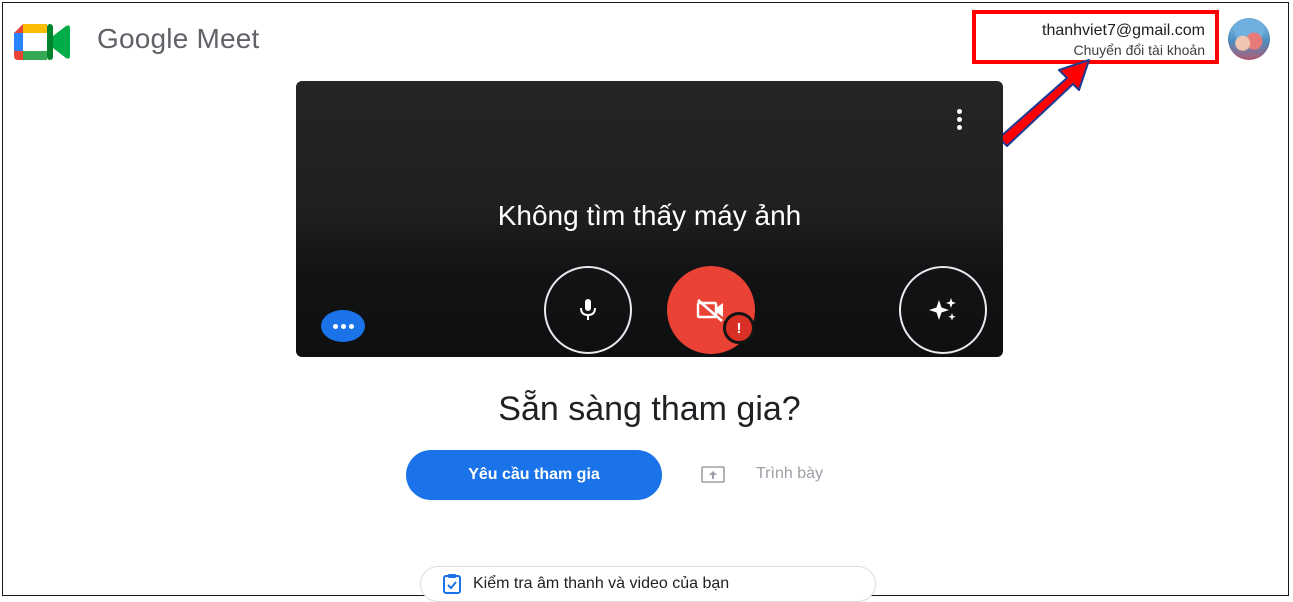 This screenshot has height=602, width=1293. What do you see at coordinates (1123, 30) in the screenshot?
I see `account-email: thanhviet7@gmail.com` at bounding box center [1123, 30].